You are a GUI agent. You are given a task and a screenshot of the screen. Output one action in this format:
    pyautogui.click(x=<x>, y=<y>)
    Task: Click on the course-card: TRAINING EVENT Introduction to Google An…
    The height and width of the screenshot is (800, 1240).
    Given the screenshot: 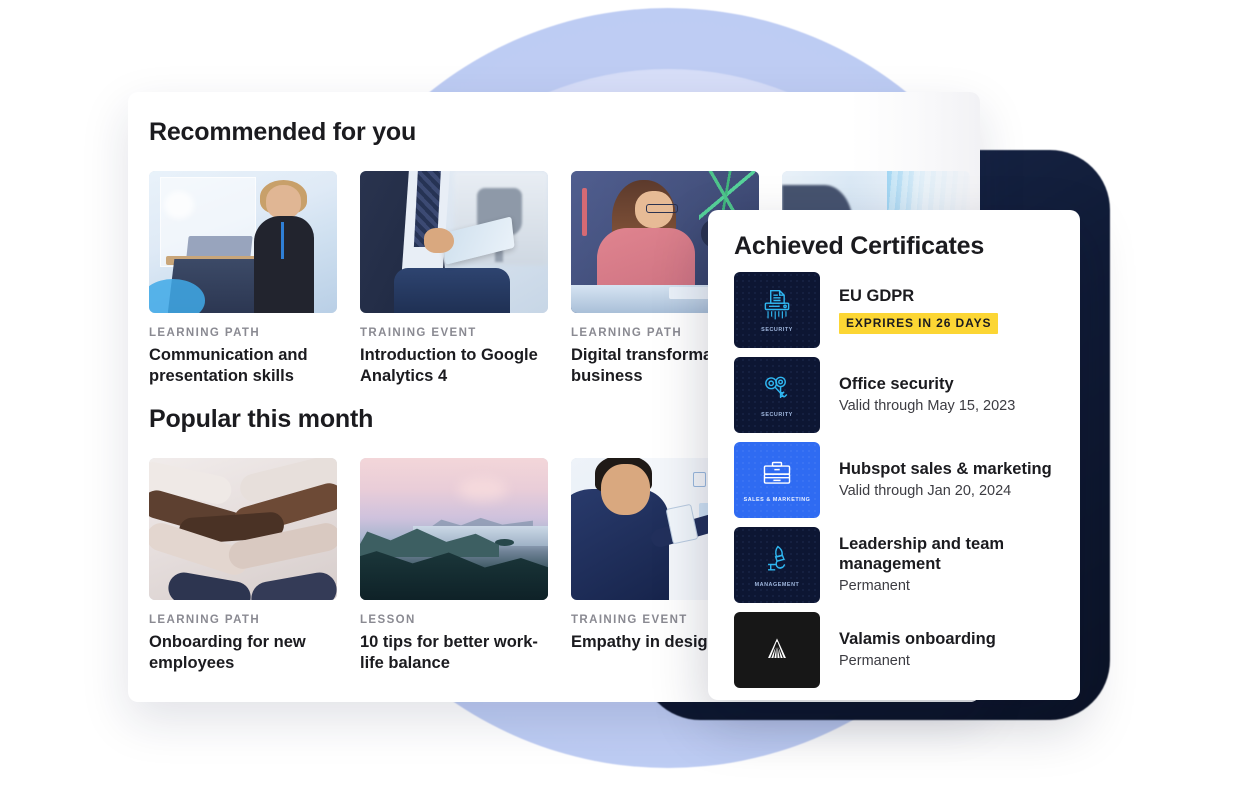 What is the action you would take?
    pyautogui.click(x=454, y=279)
    